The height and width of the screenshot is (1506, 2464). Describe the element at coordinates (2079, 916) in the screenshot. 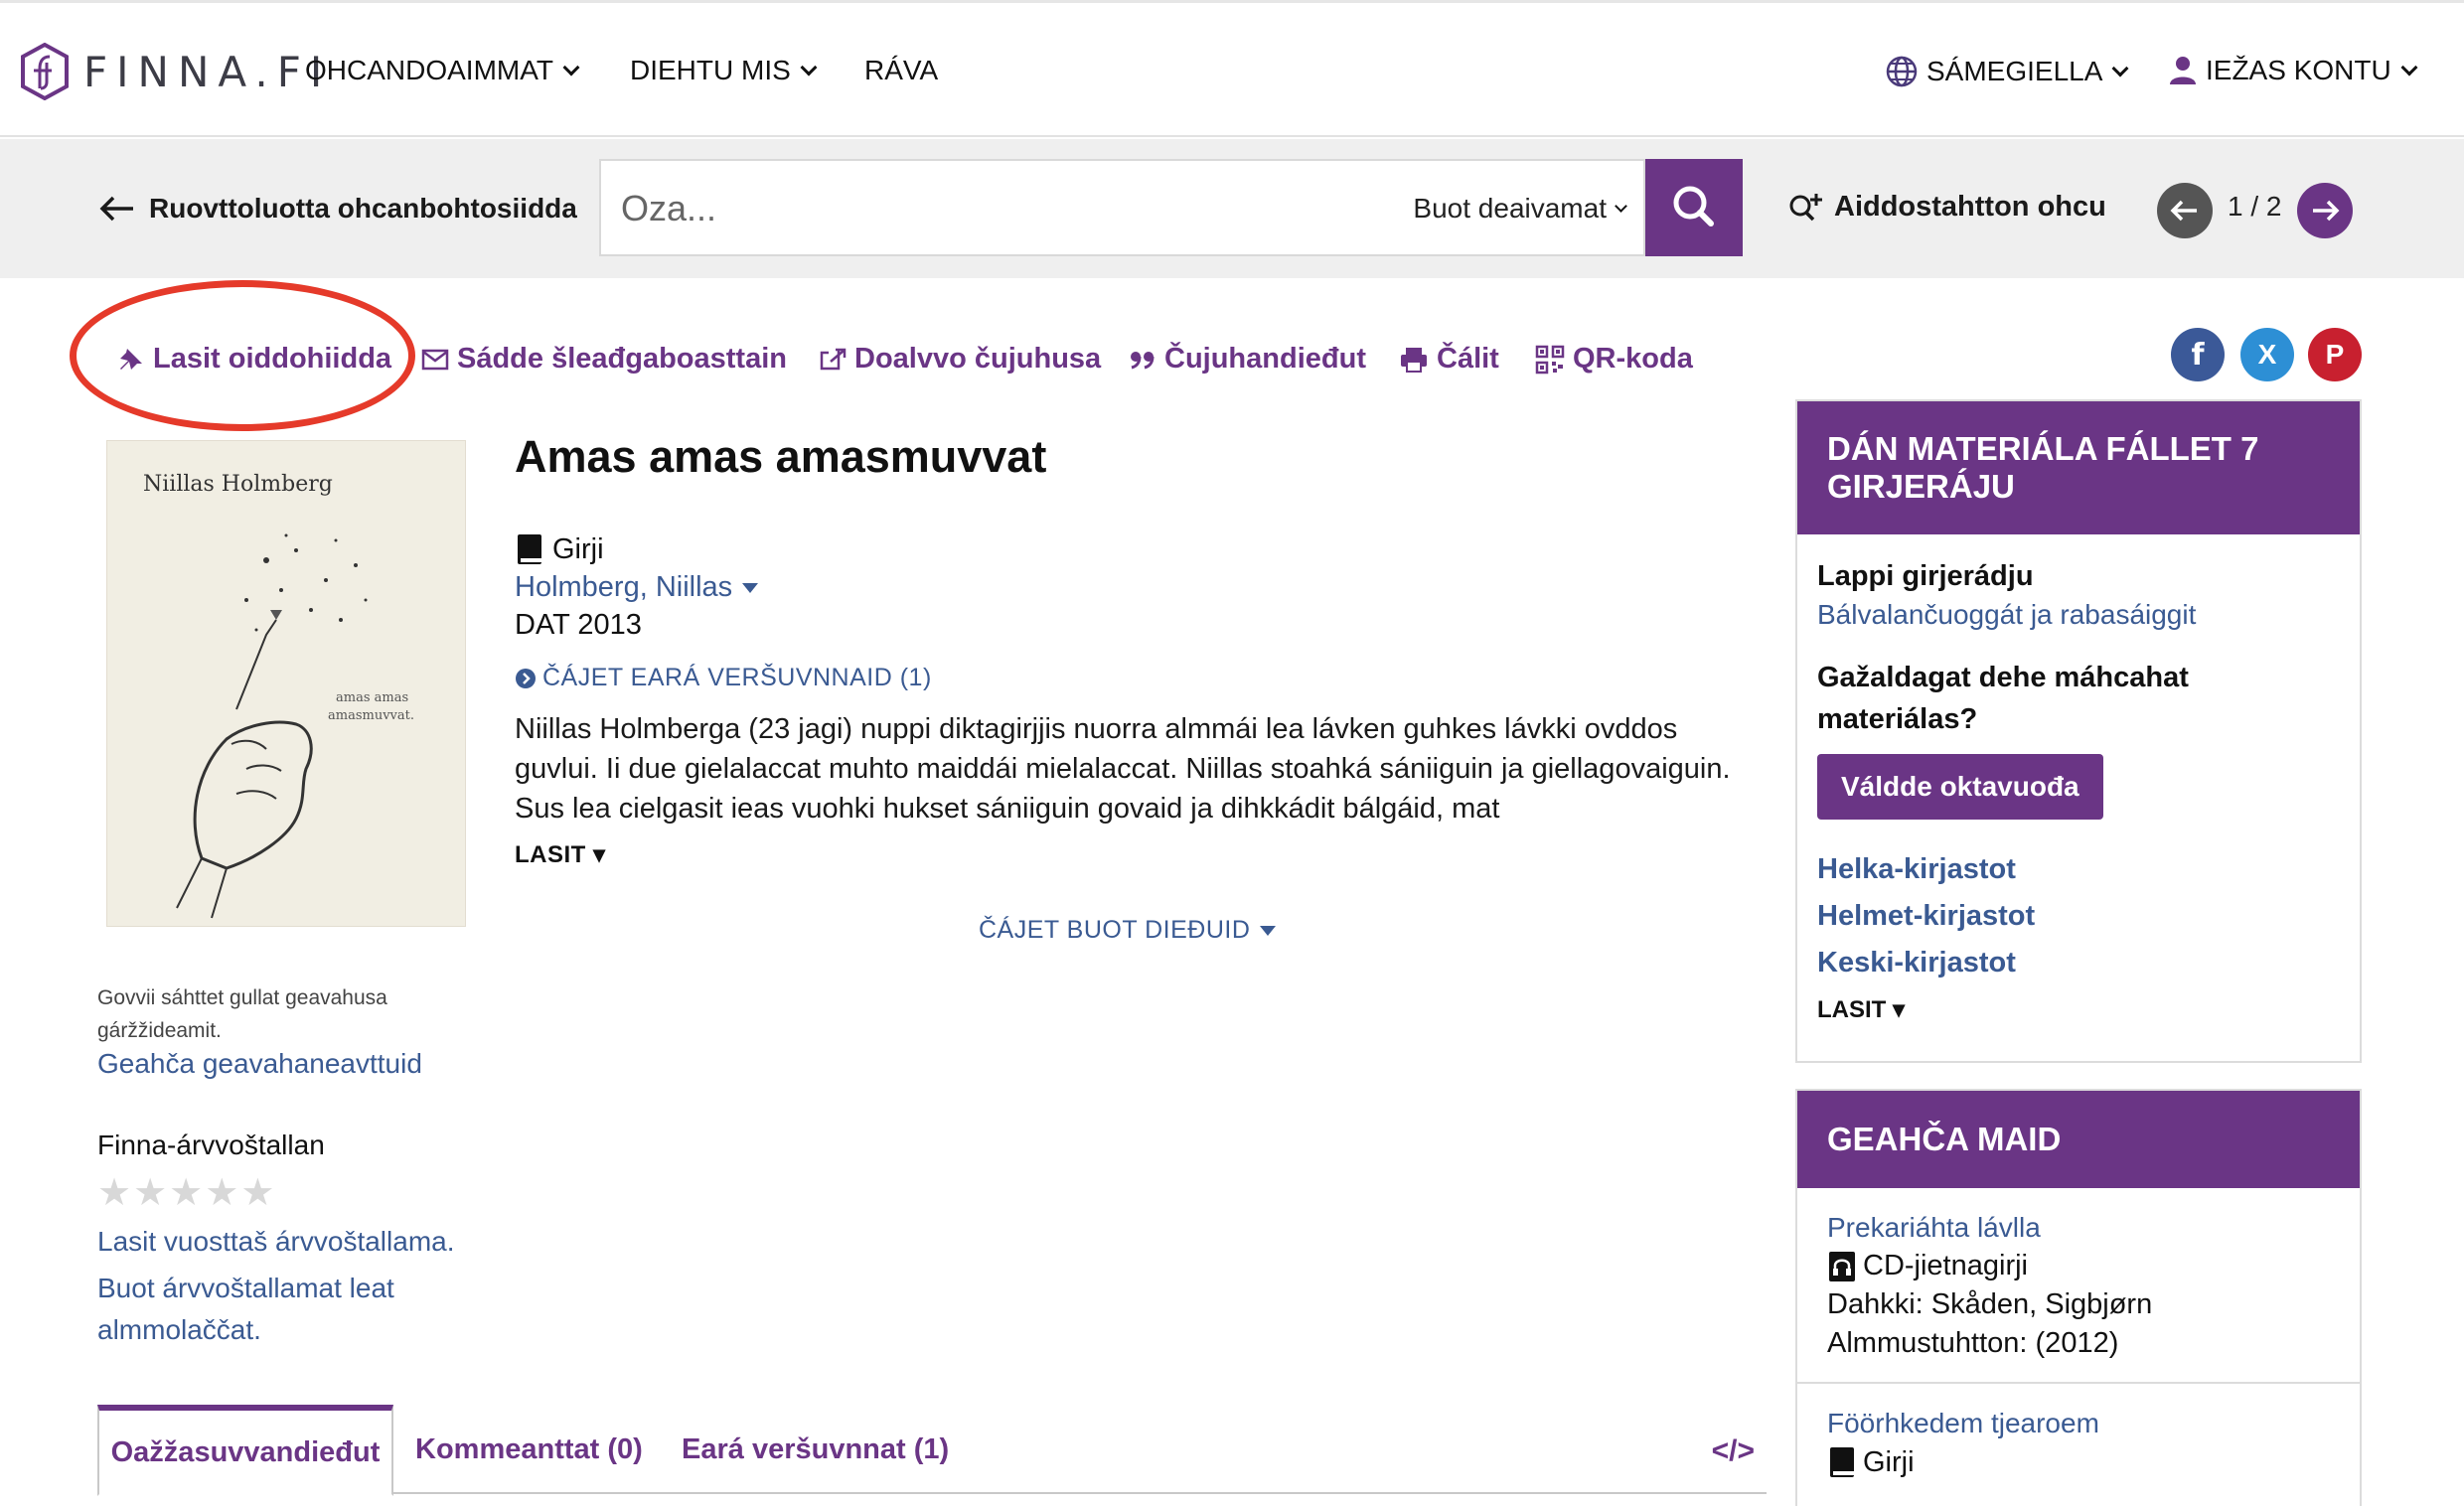

I see `library-link-helmet: Helmet-kirjastot` at that location.